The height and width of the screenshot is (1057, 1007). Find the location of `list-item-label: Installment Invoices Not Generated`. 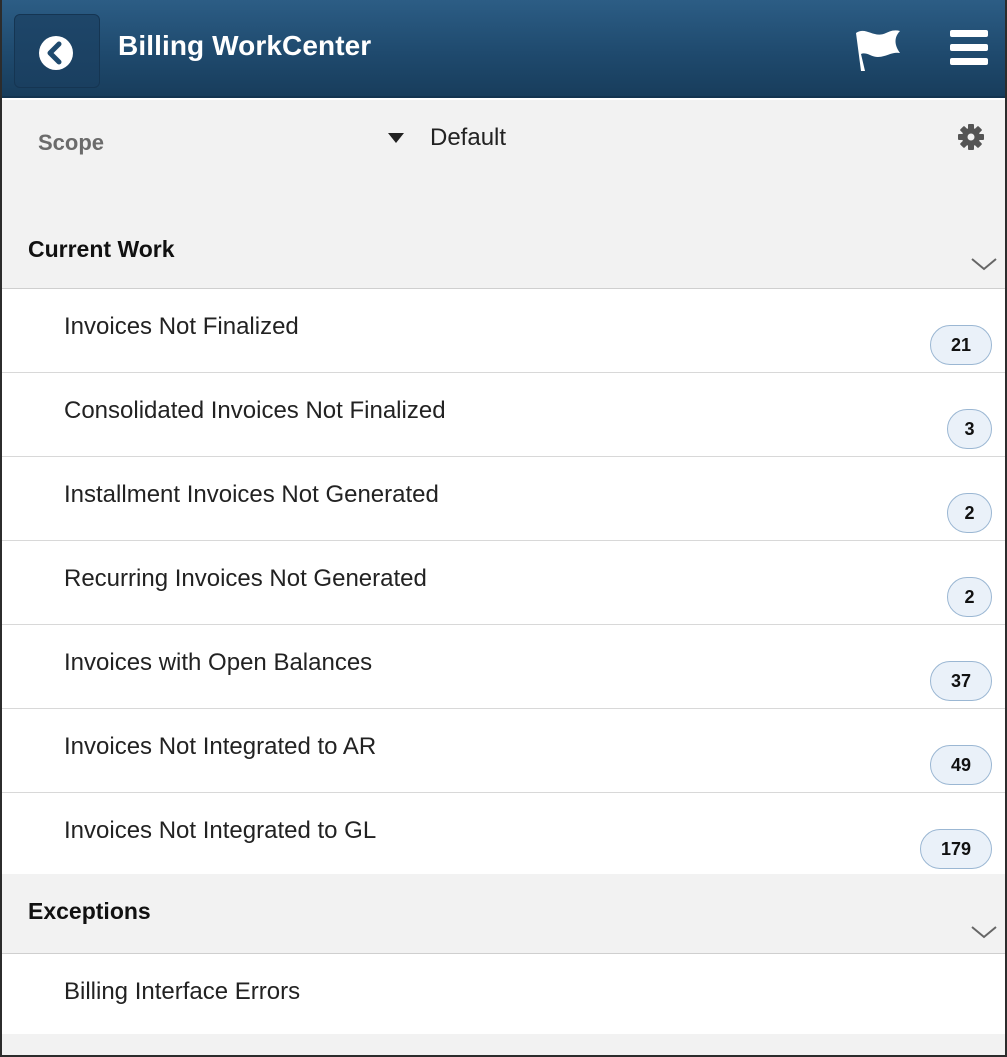

list-item-label: Installment Invoices Not Generated is located at coordinates (251, 494).